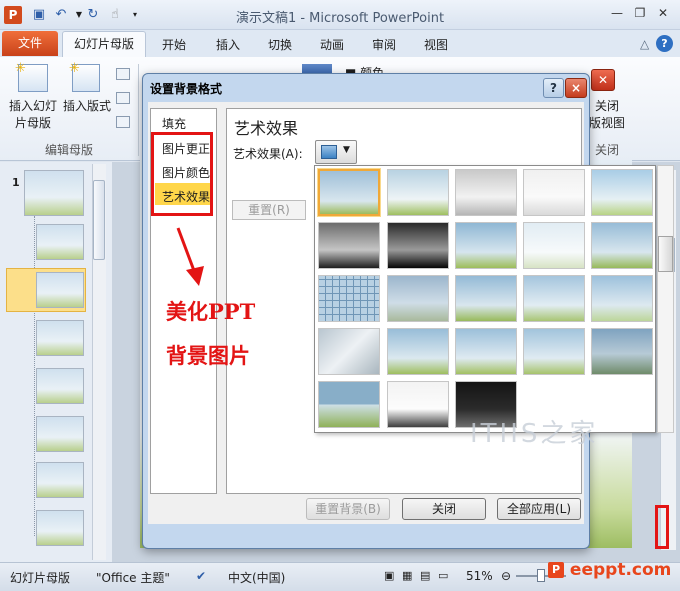  I want to click on dialog-close-icon: ×, so click(576, 88).